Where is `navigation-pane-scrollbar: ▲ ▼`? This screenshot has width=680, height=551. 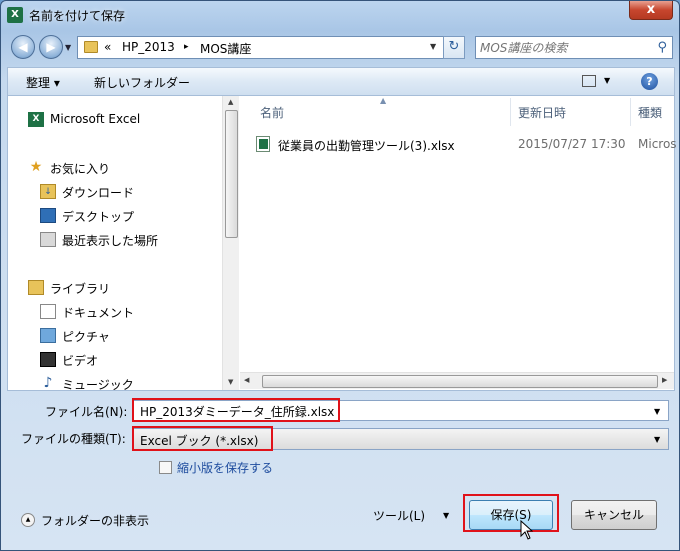 navigation-pane-scrollbar: ▲ ▼ is located at coordinates (230, 243).